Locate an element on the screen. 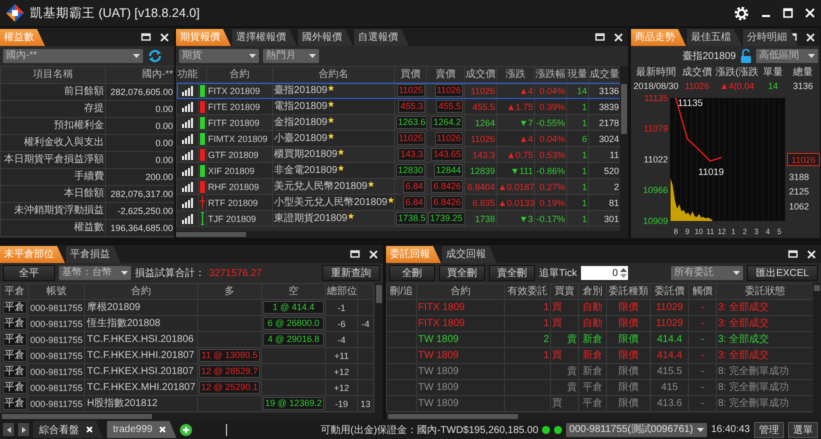  ask-price: 1264.2 is located at coordinates (447, 122).